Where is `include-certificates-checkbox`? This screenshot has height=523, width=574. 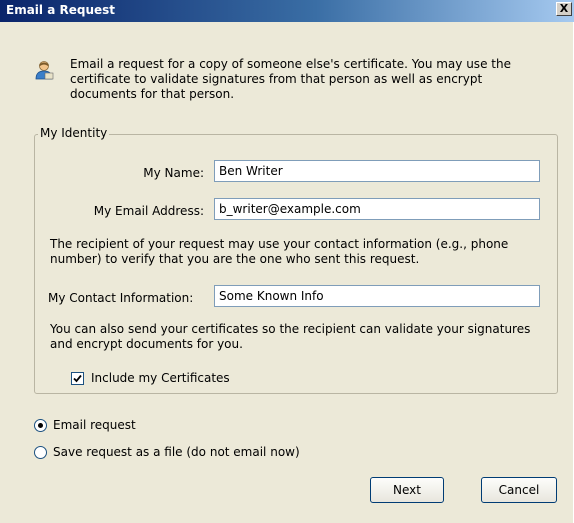 include-certificates-checkbox is located at coordinates (77, 378).